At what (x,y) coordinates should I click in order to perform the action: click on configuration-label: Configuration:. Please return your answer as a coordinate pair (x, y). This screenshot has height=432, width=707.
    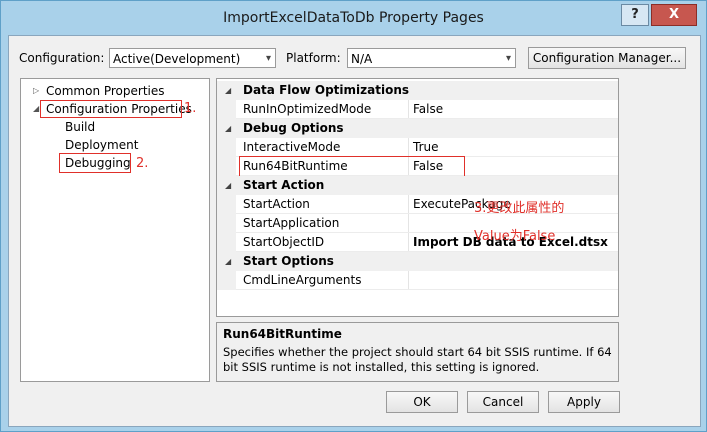
    Looking at the image, I should click on (62, 58).